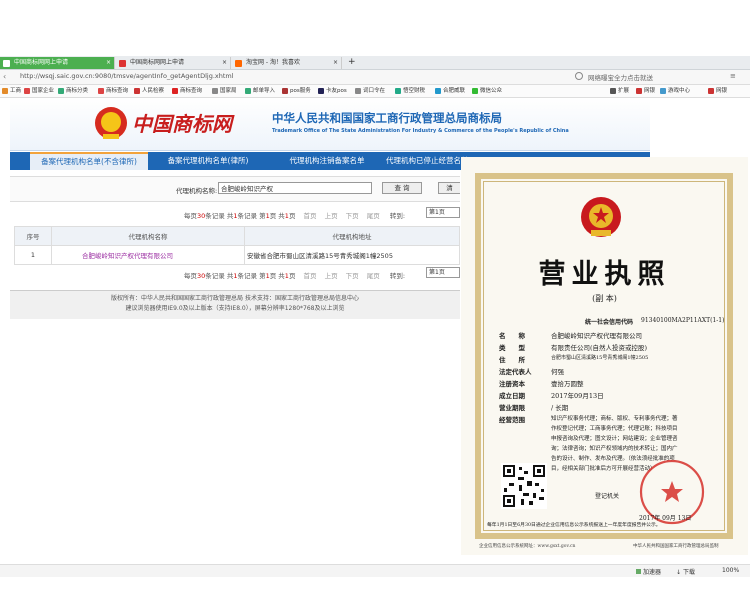 Image resolution: width=750 pixels, height=601 pixels. I want to click on new-tab-button: +, so click(352, 62).